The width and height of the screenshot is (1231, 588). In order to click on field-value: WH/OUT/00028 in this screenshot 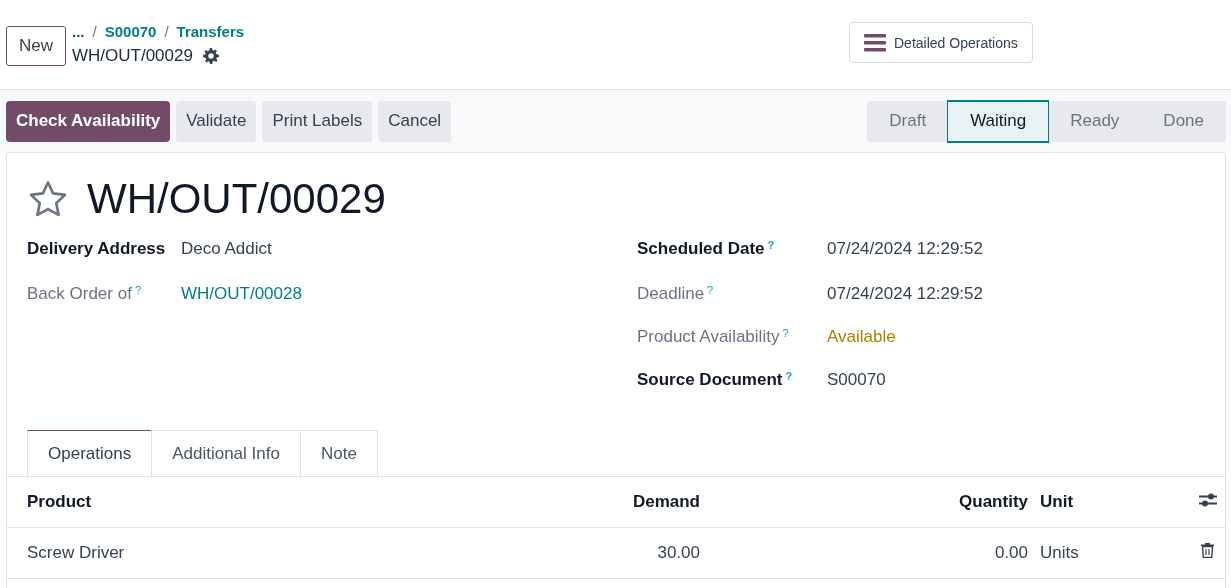, I will do `click(241, 294)`.